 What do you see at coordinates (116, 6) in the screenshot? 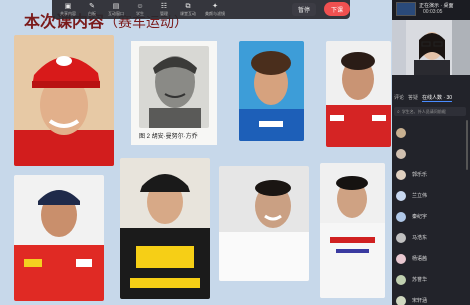
I see `window-icon: ▤` at bounding box center [116, 6].